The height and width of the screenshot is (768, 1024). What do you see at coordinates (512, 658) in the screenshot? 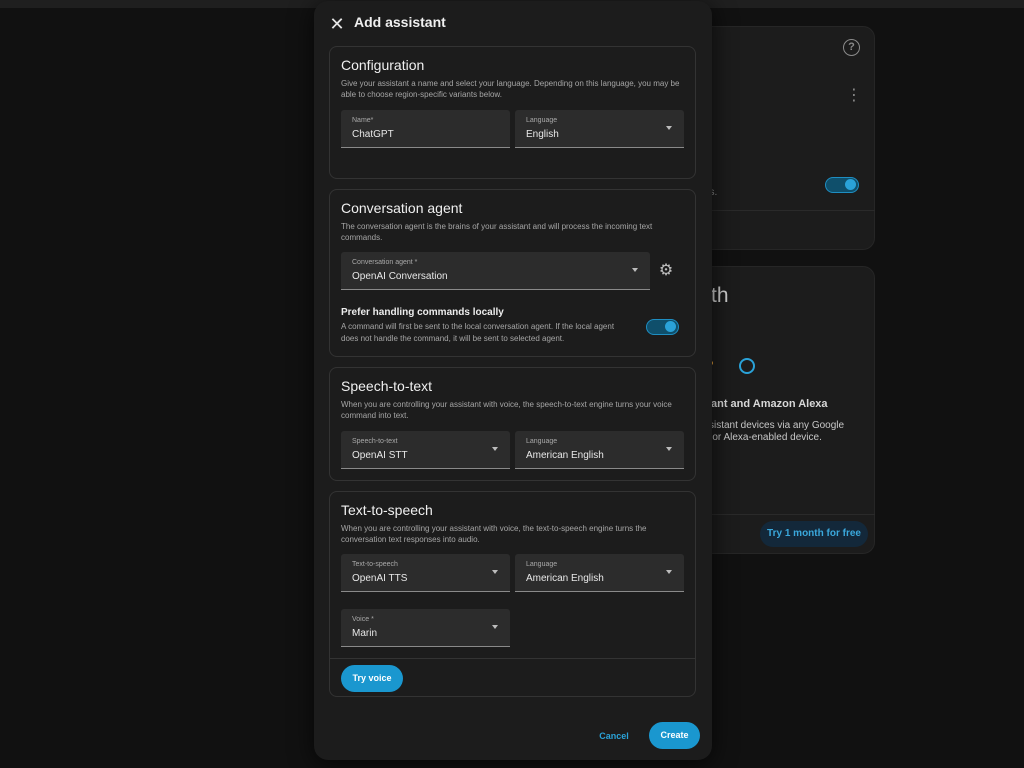
I see `section-divider` at bounding box center [512, 658].